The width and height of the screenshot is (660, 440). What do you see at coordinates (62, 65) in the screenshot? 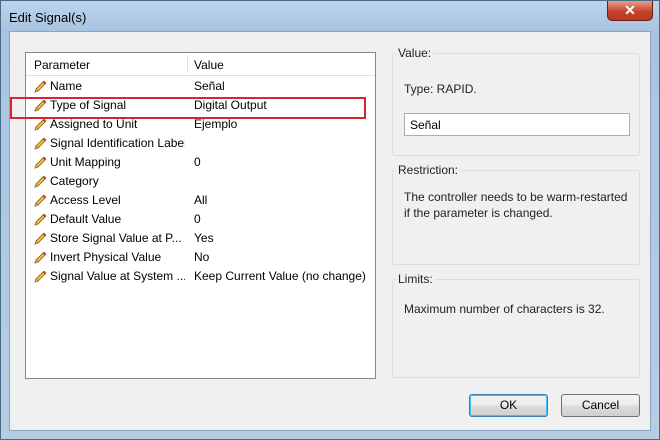
I see `header-parameter: Parameter` at bounding box center [62, 65].